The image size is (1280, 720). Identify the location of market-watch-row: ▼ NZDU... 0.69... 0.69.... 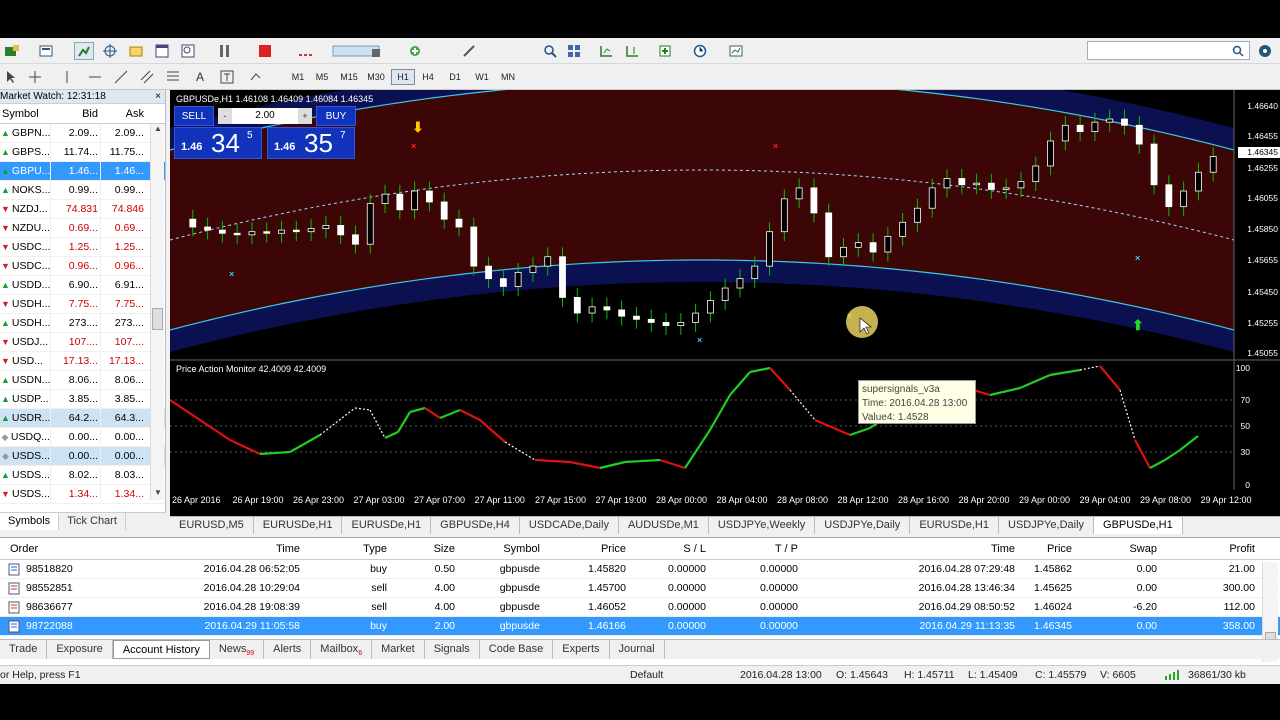
(82, 228).